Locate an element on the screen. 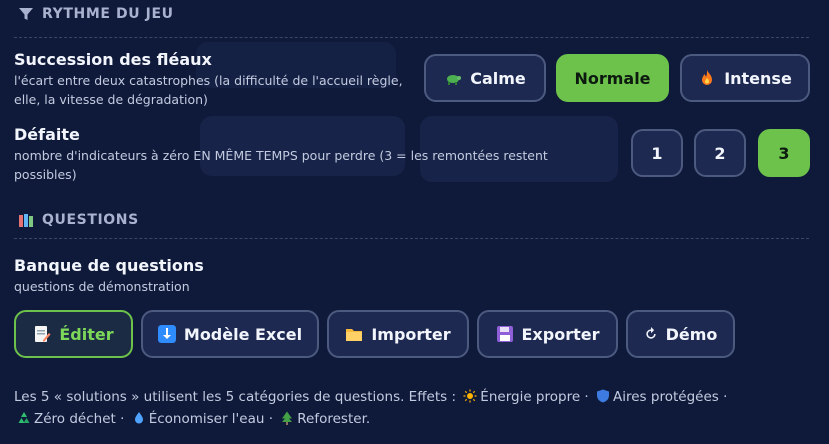 Image resolution: width=829 pixels, height=444 pixels. import-button: Importer is located at coordinates (398, 334).